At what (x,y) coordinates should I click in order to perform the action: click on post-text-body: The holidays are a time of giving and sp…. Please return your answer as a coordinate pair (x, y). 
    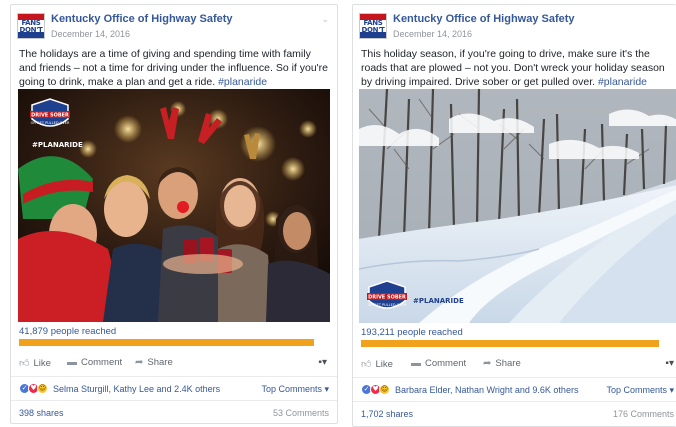
    Looking at the image, I should click on (174, 68).